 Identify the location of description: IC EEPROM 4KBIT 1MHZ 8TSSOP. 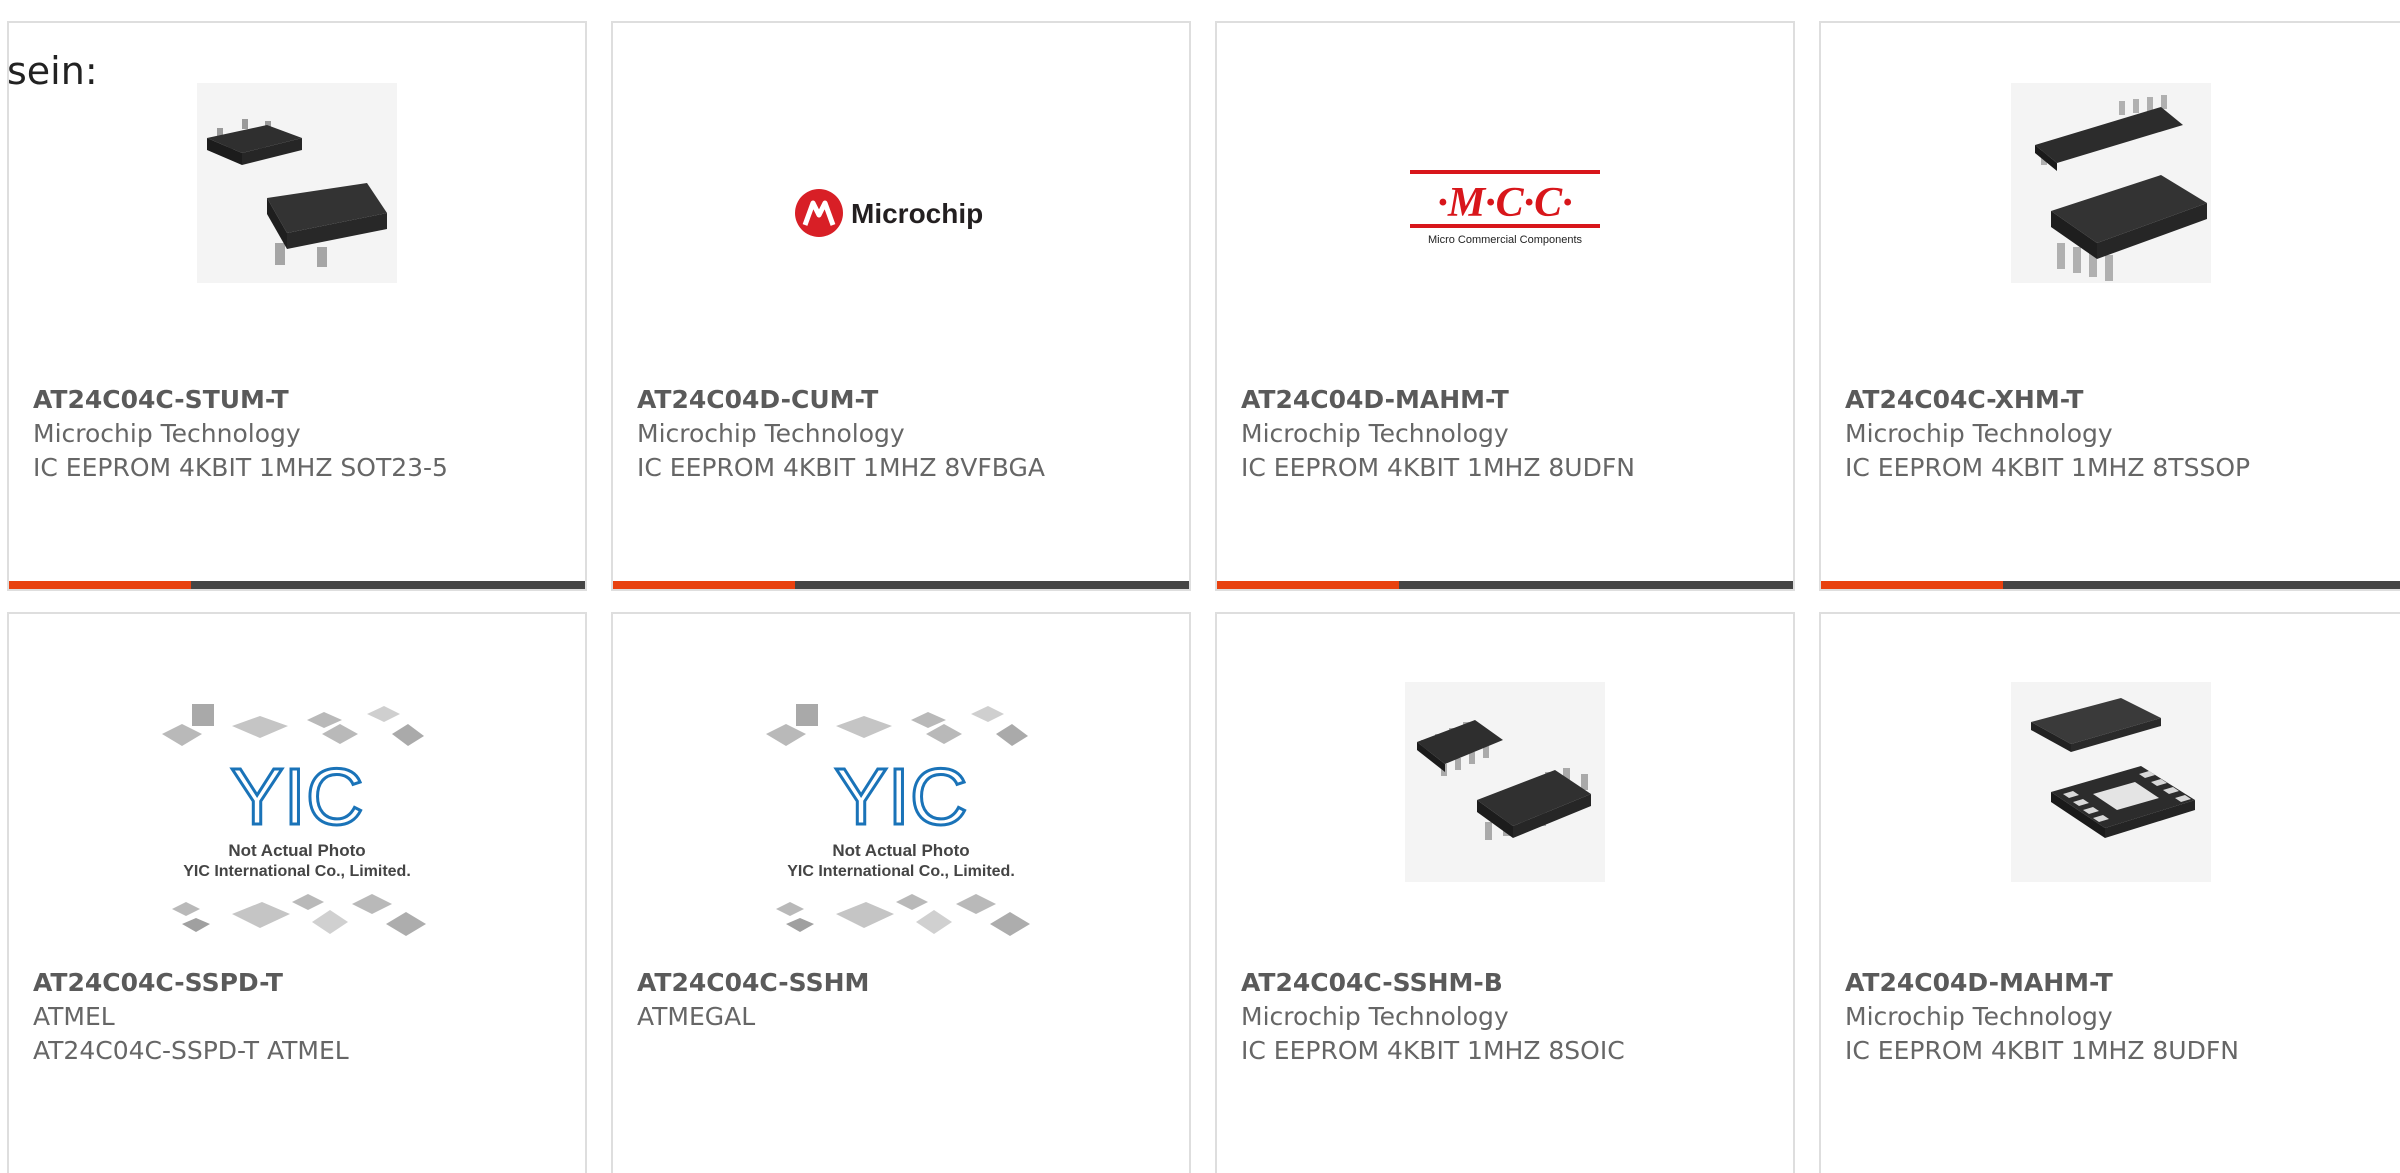
(2048, 467).